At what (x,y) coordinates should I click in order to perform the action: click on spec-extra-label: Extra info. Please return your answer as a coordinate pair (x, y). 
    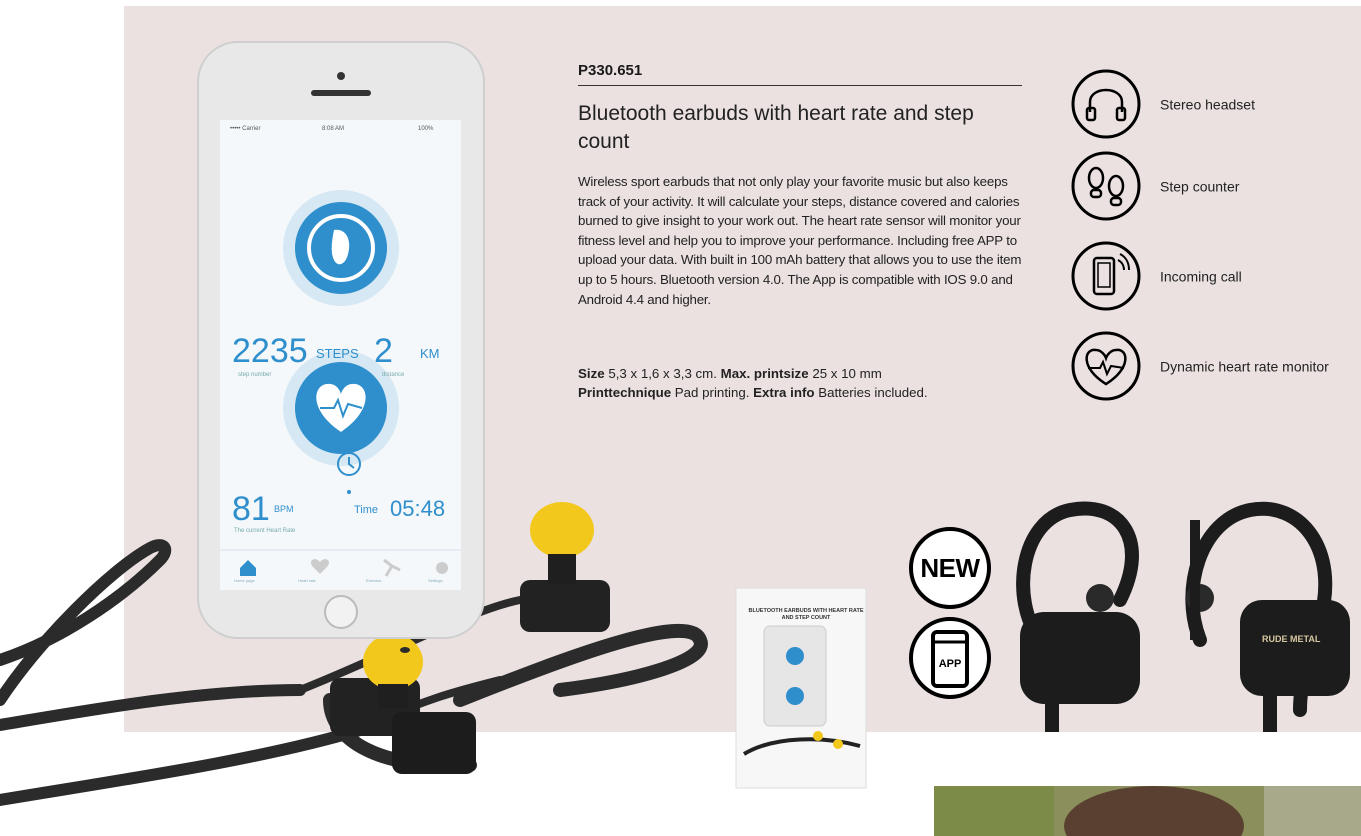
    Looking at the image, I should click on (784, 392).